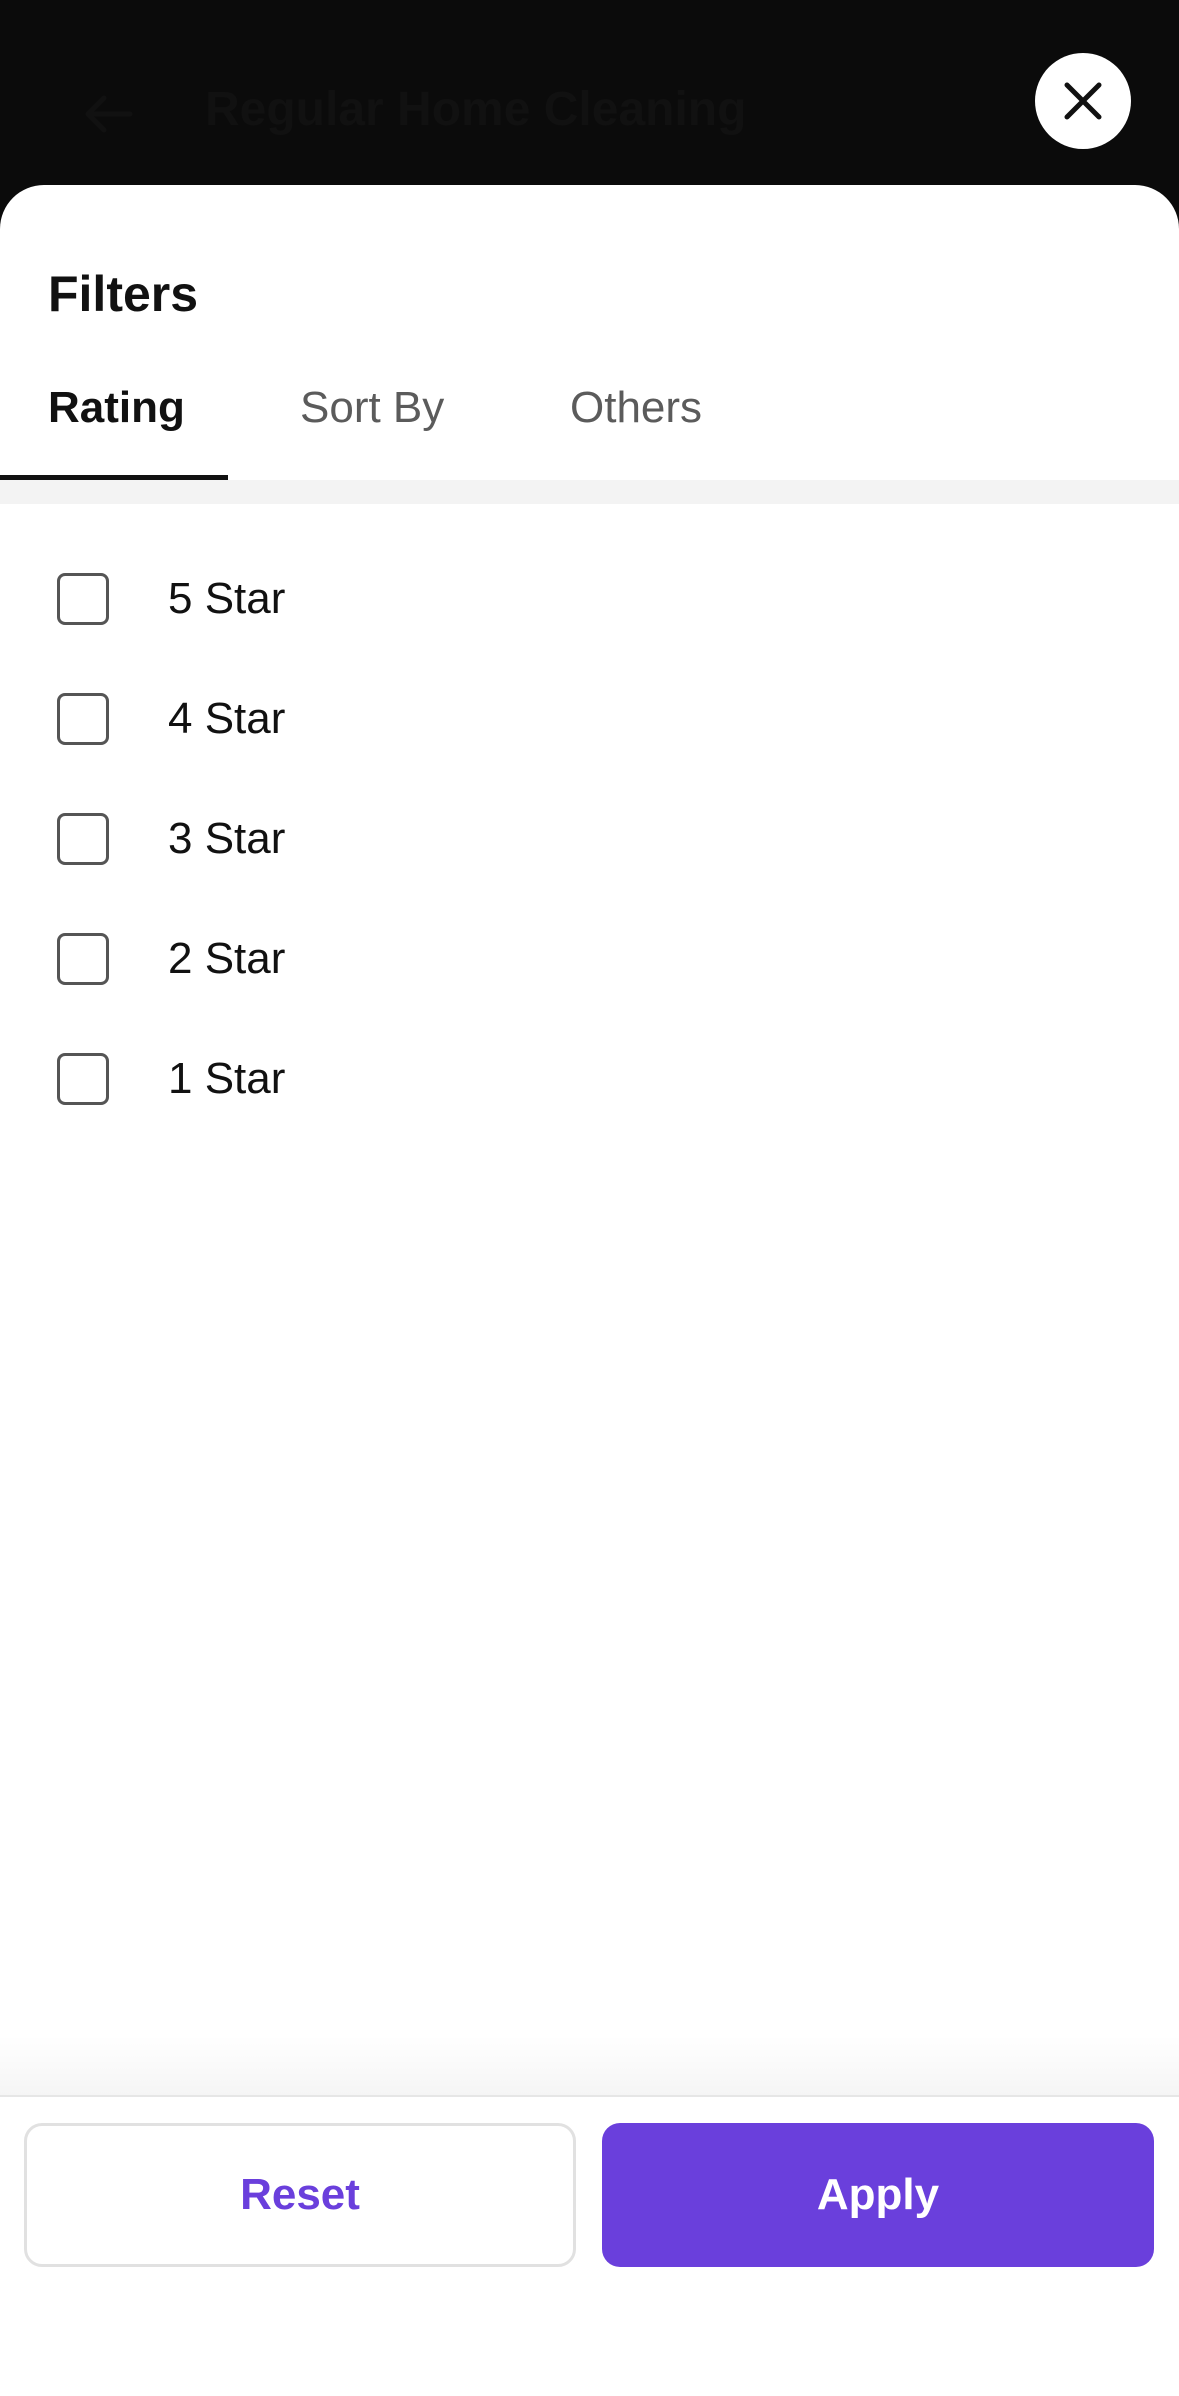 Image resolution: width=1179 pixels, height=2396 pixels. Describe the element at coordinates (227, 598) in the screenshot. I see `rating-option-label: 5 Star` at that location.